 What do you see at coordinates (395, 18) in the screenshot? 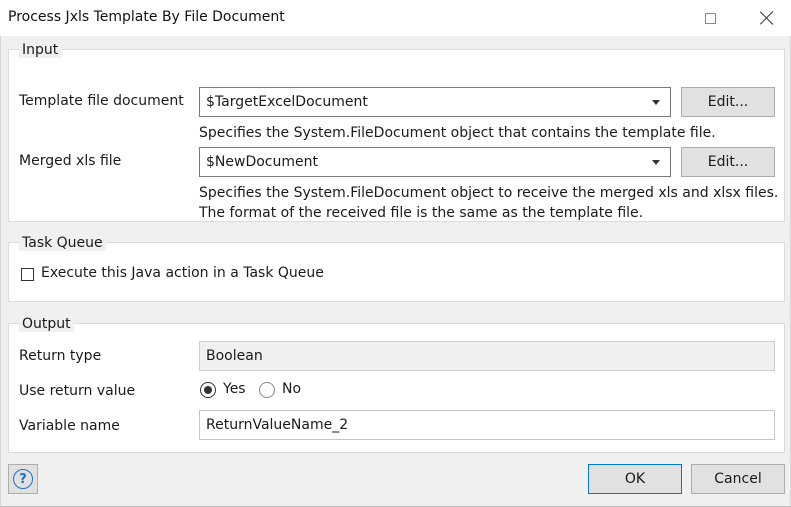
I see `title-bar: Process Jxls Template By File Document` at bounding box center [395, 18].